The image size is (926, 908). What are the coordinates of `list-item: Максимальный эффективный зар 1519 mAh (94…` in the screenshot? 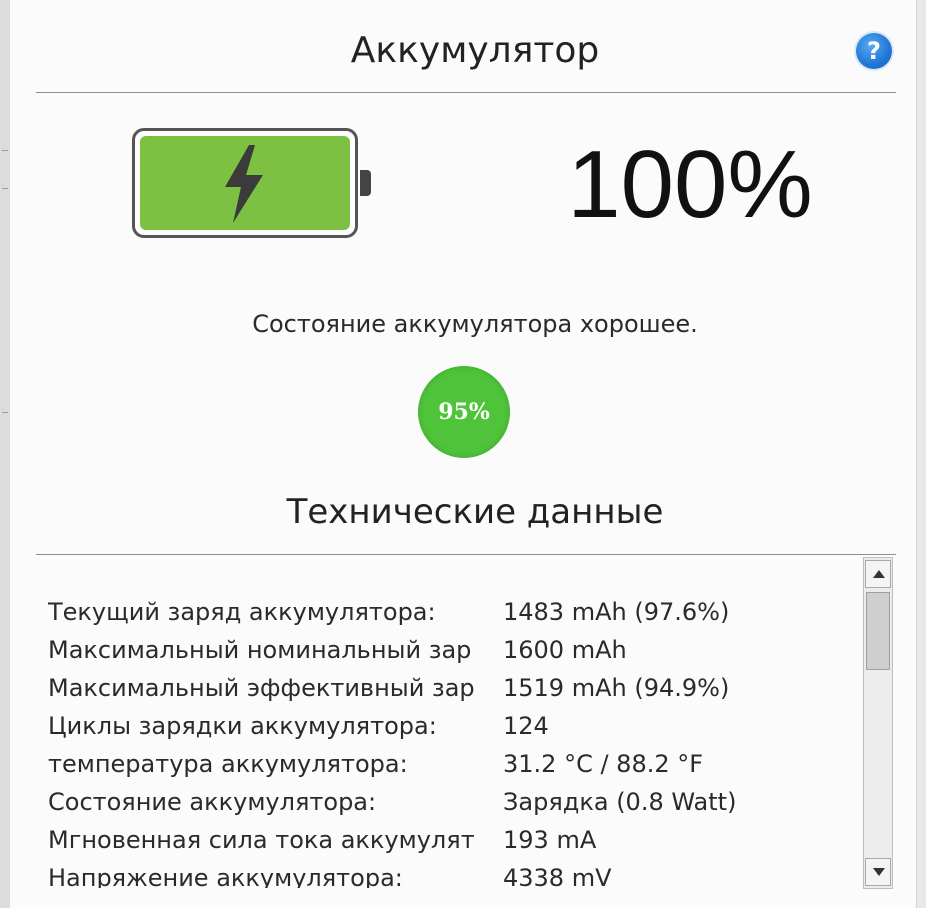 It's located at (458, 693).